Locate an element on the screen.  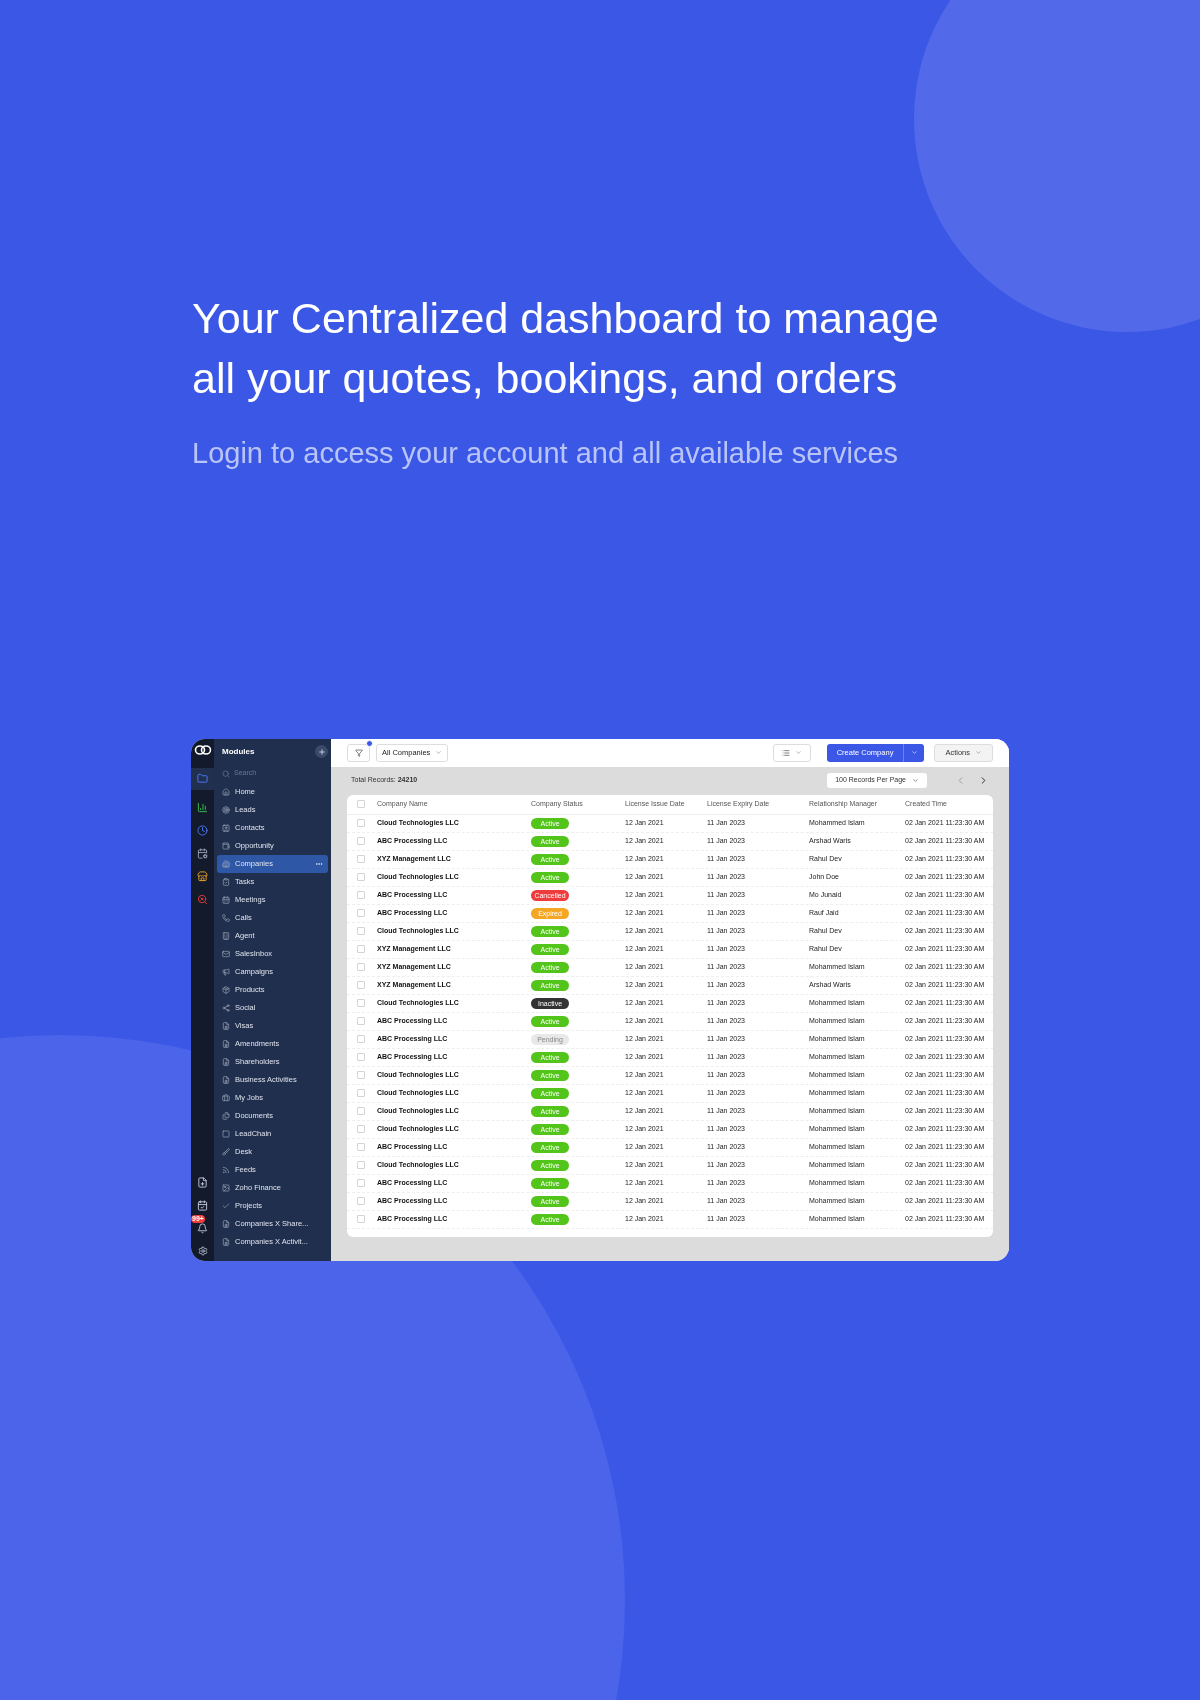
phone-icon is located at coordinates (226, 917).